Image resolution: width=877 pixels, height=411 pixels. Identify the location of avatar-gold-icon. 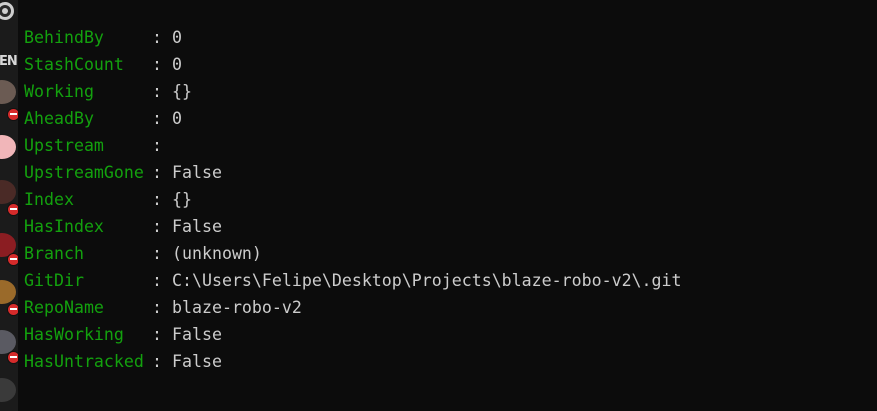
(8, 292).